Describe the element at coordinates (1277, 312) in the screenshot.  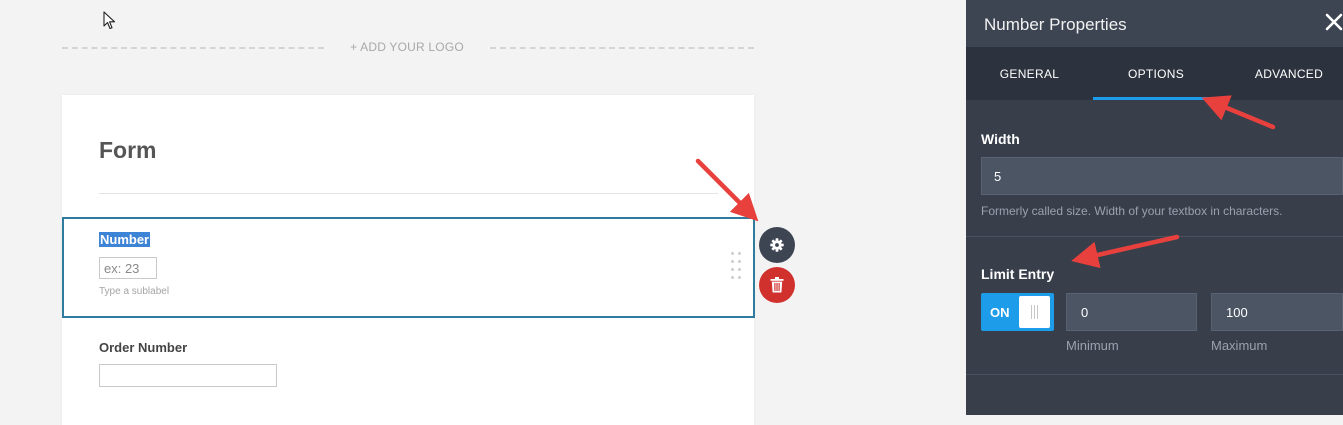
I see `maximum-input: 100` at that location.